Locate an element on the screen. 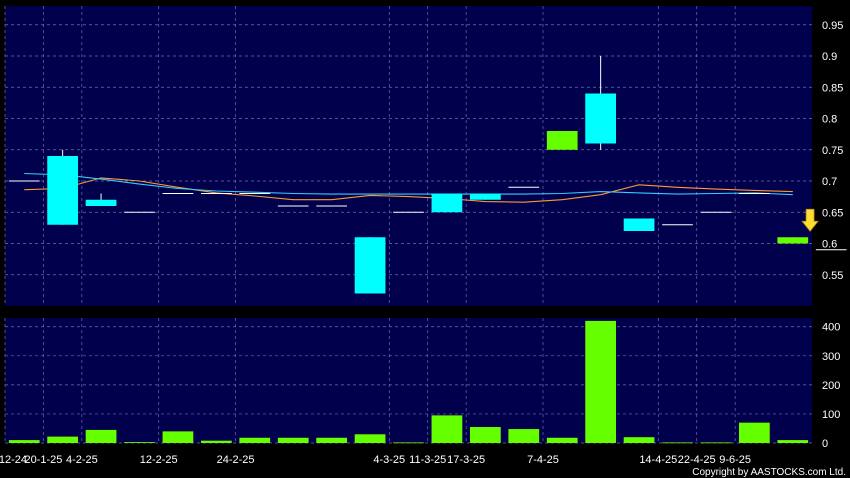 The height and width of the screenshot is (478, 850). x-tick-label: 12-2-25 is located at coordinates (159, 460).